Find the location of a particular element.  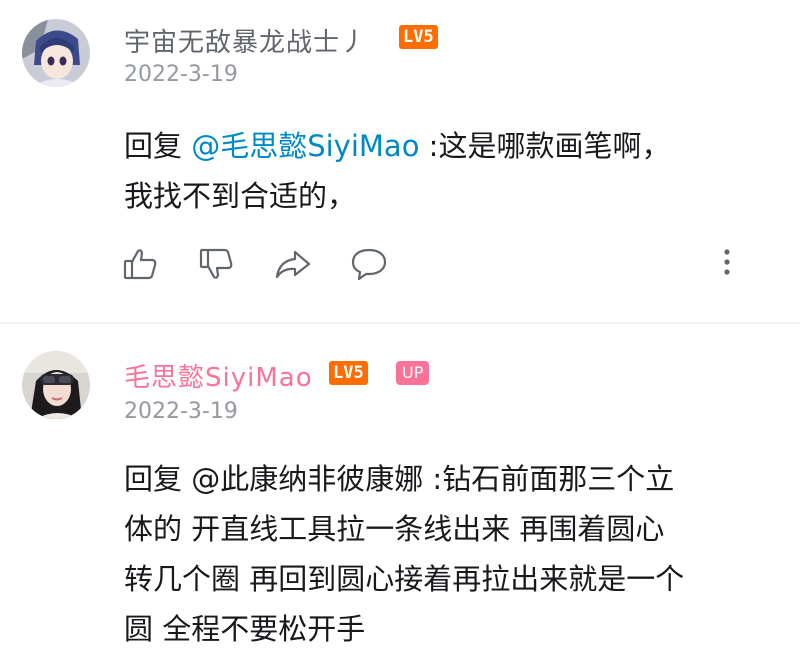

like-icon is located at coordinates (141, 264).